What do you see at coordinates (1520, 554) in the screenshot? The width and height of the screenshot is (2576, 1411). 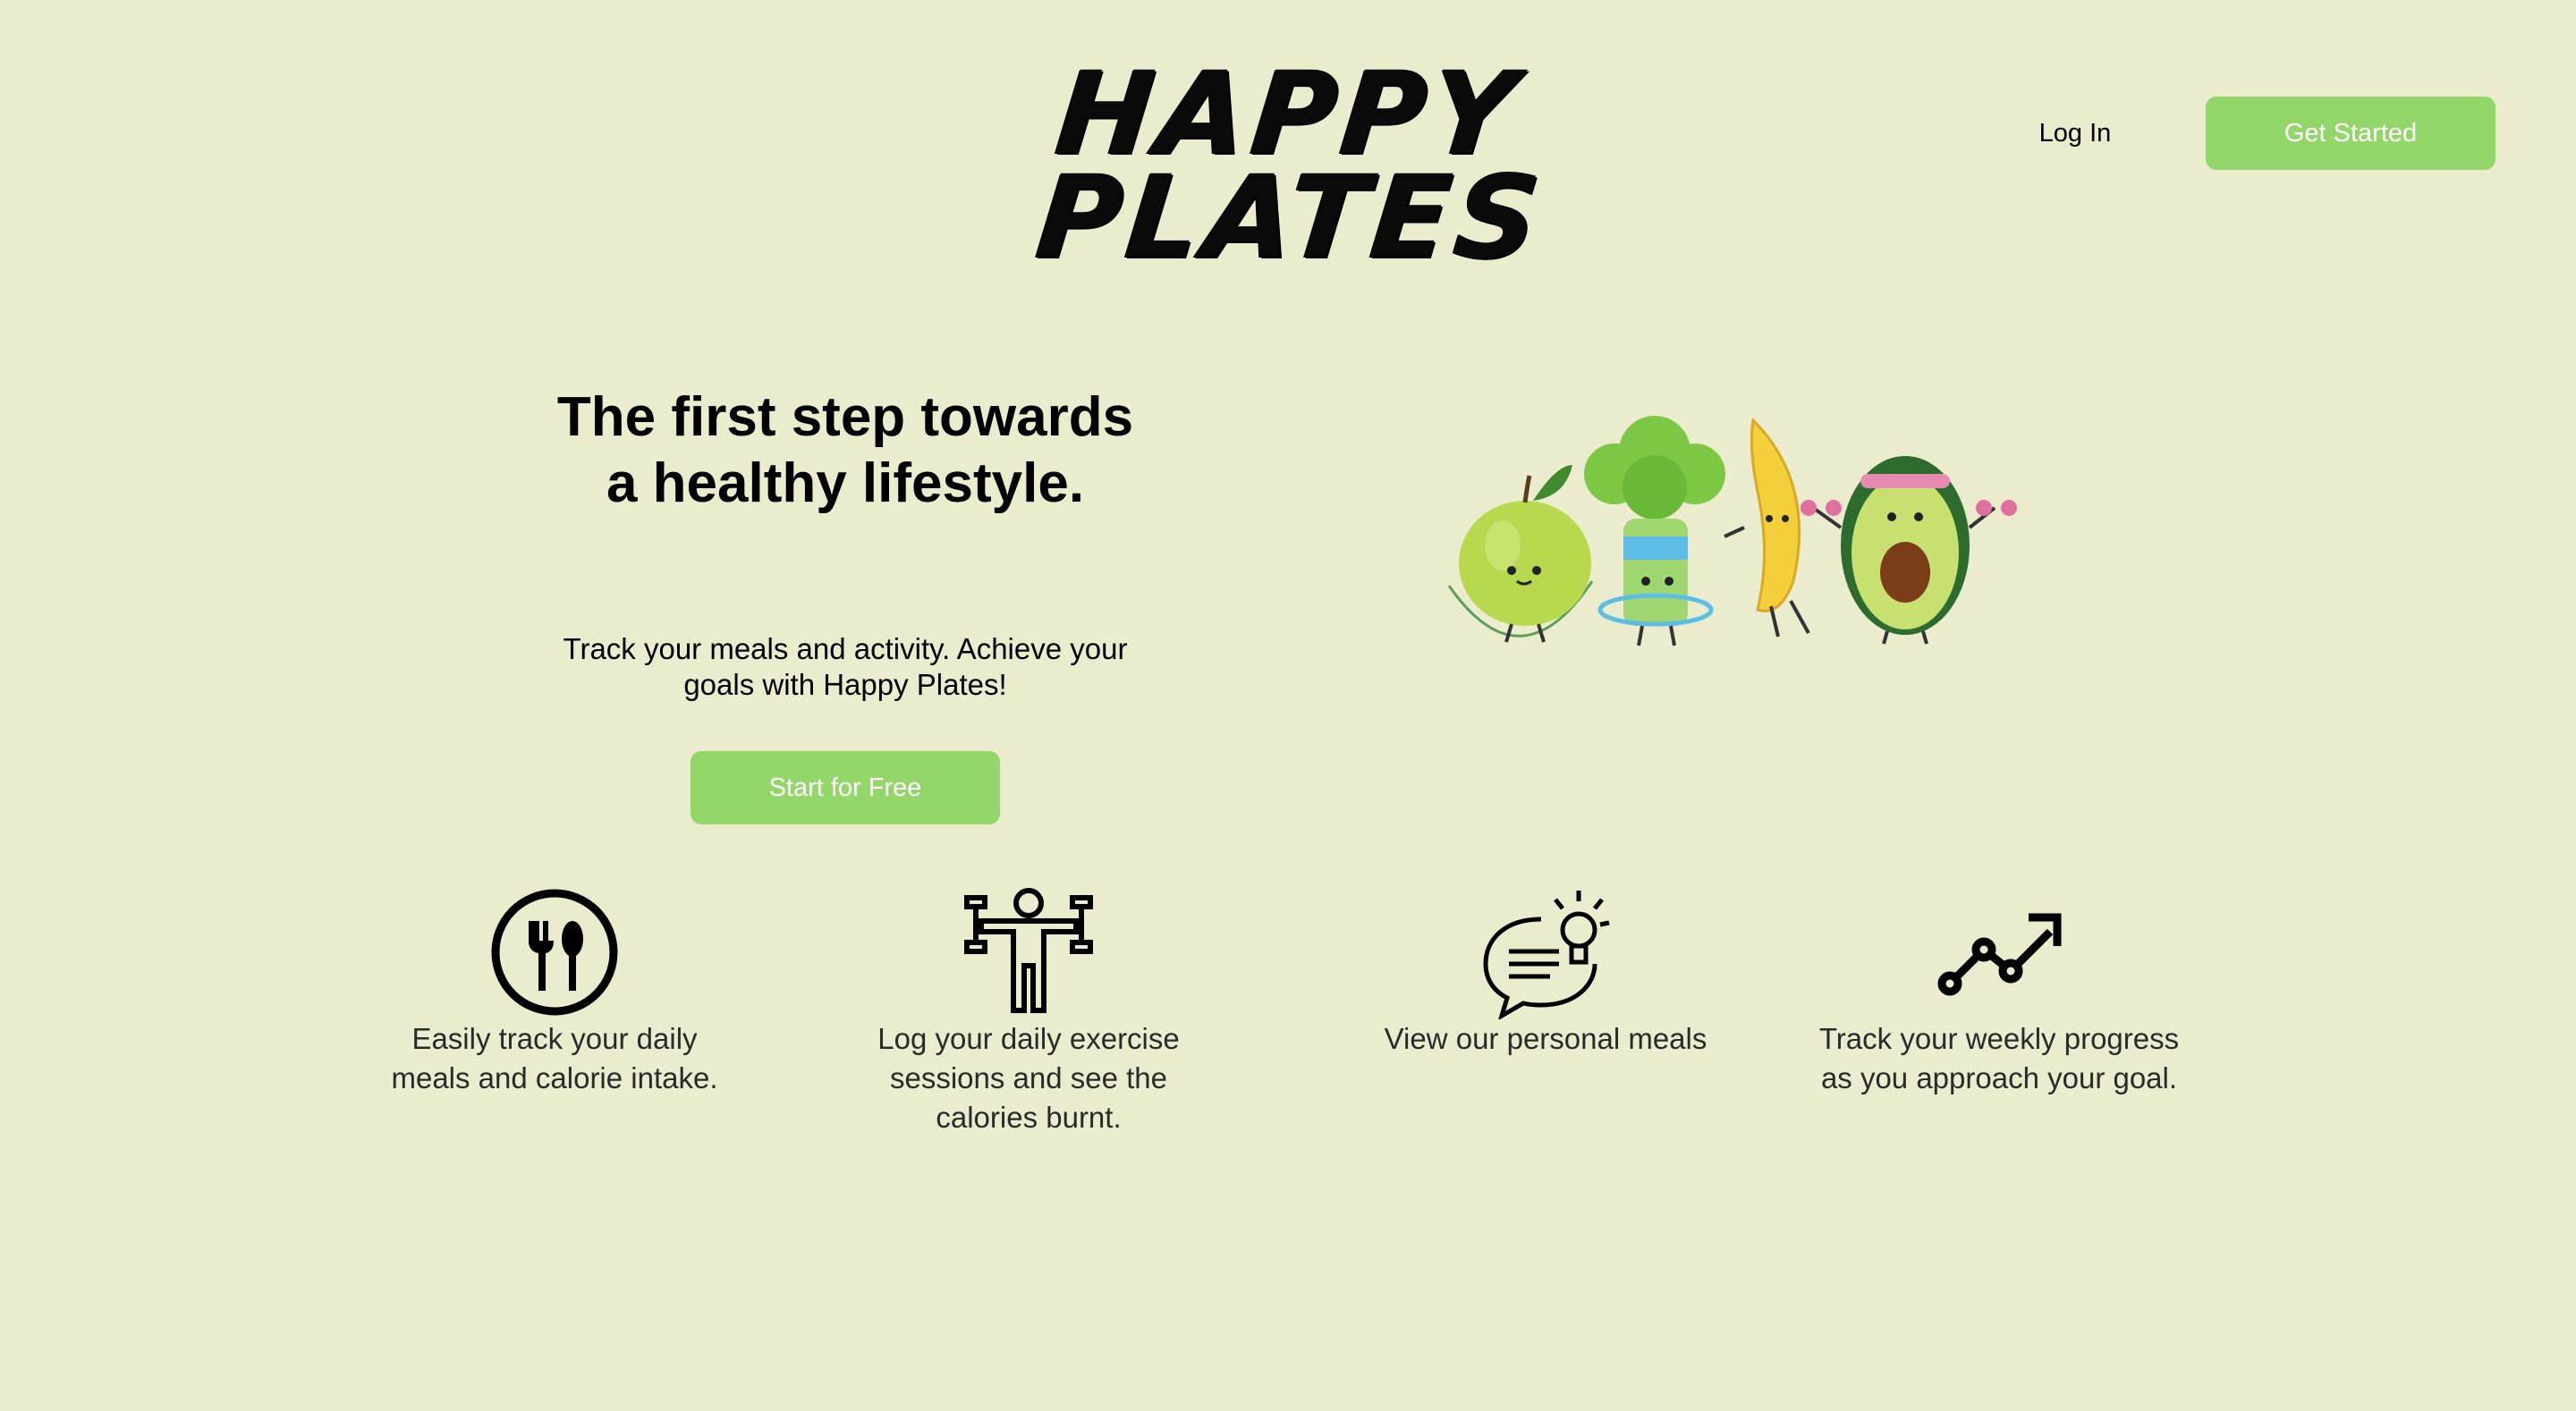 I see `apple-character-icon` at bounding box center [1520, 554].